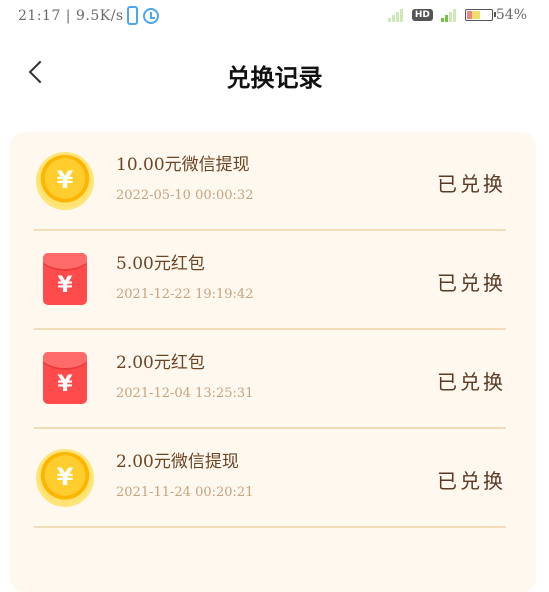  Describe the element at coordinates (480, 15) in the screenshot. I see `battery-icon` at that location.